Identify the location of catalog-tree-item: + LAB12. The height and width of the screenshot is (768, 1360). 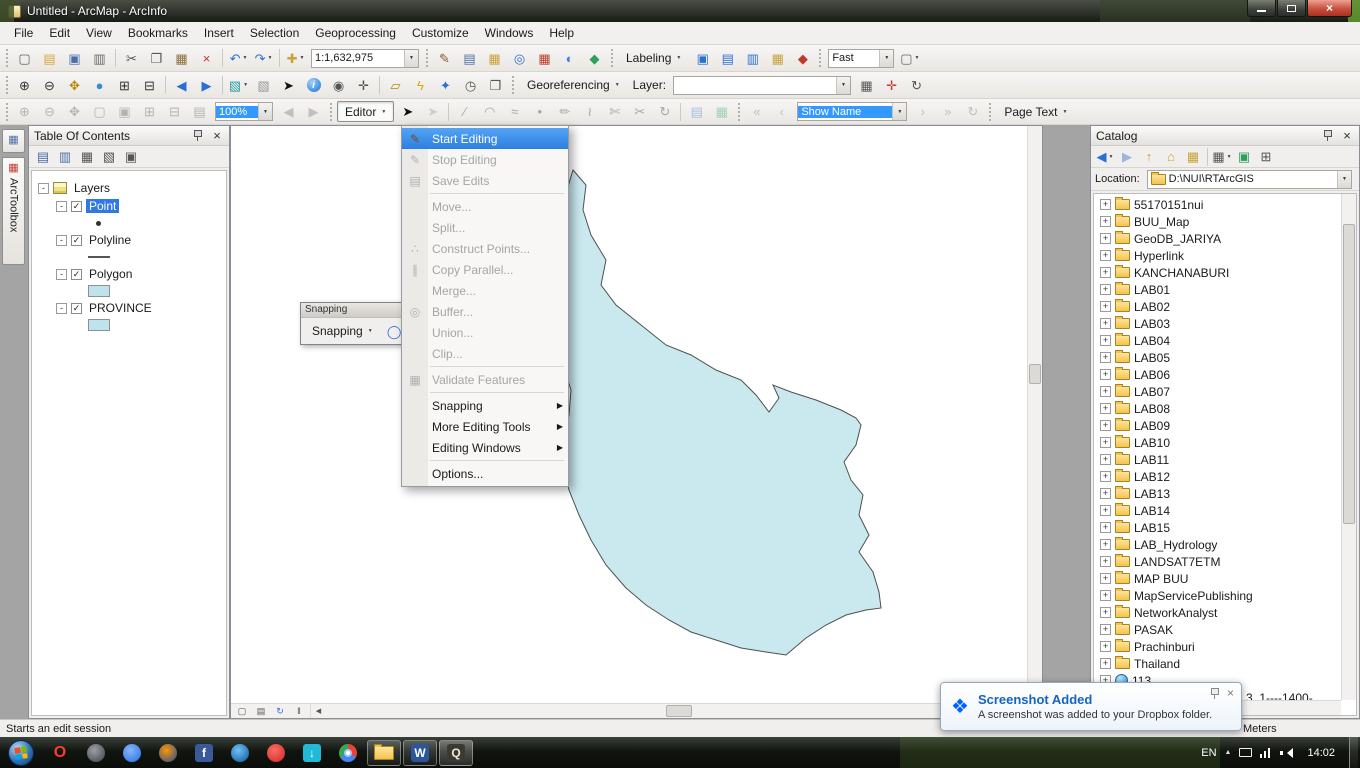
(1217, 476).